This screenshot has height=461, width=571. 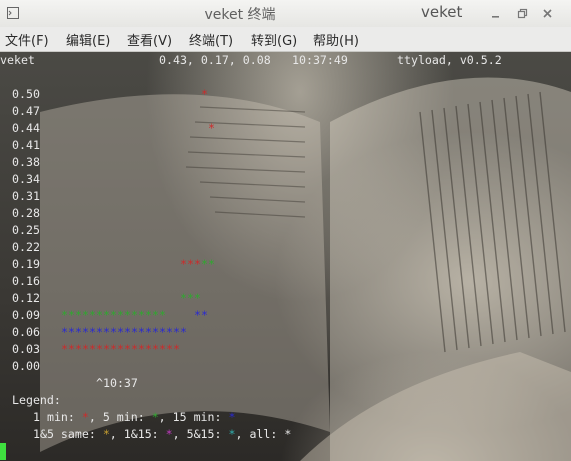 What do you see at coordinates (547, 13) in the screenshot?
I see `close-icon` at bounding box center [547, 13].